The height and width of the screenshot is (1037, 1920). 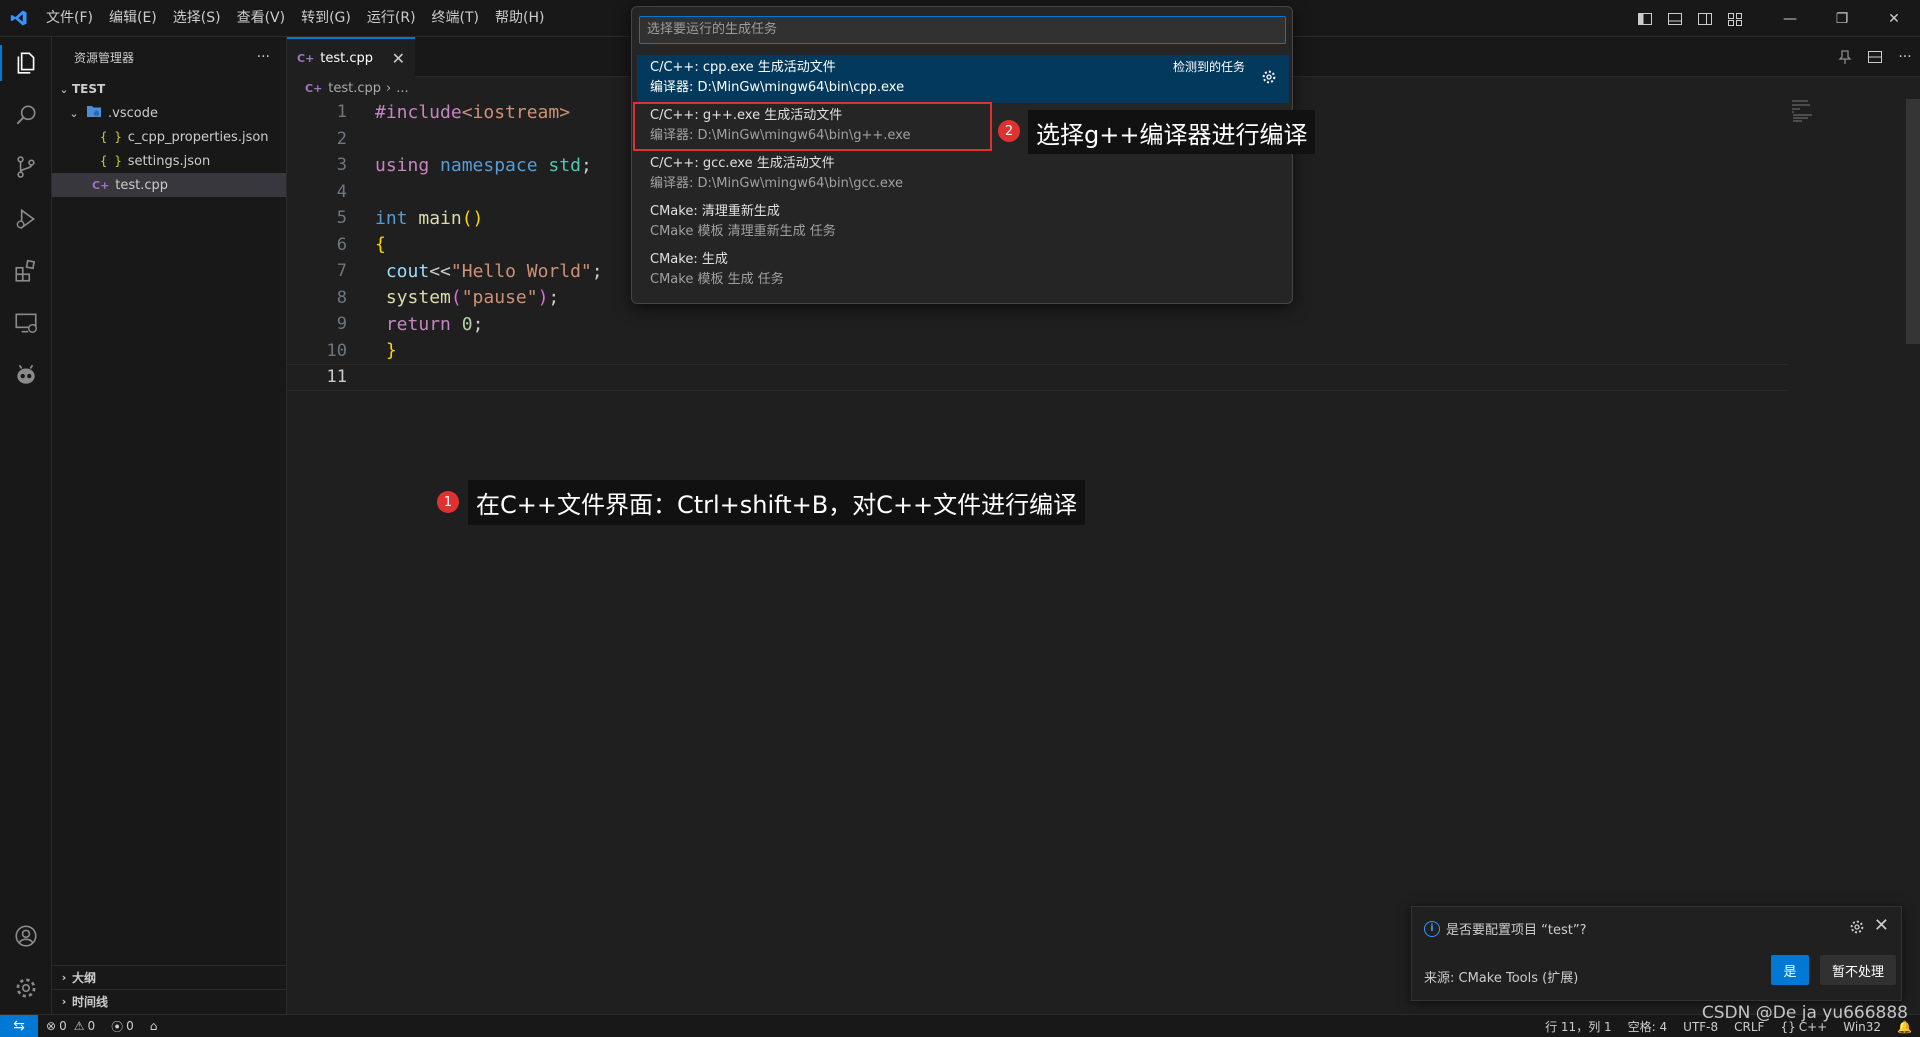 I want to click on copilot-icon, so click(x=26, y=375).